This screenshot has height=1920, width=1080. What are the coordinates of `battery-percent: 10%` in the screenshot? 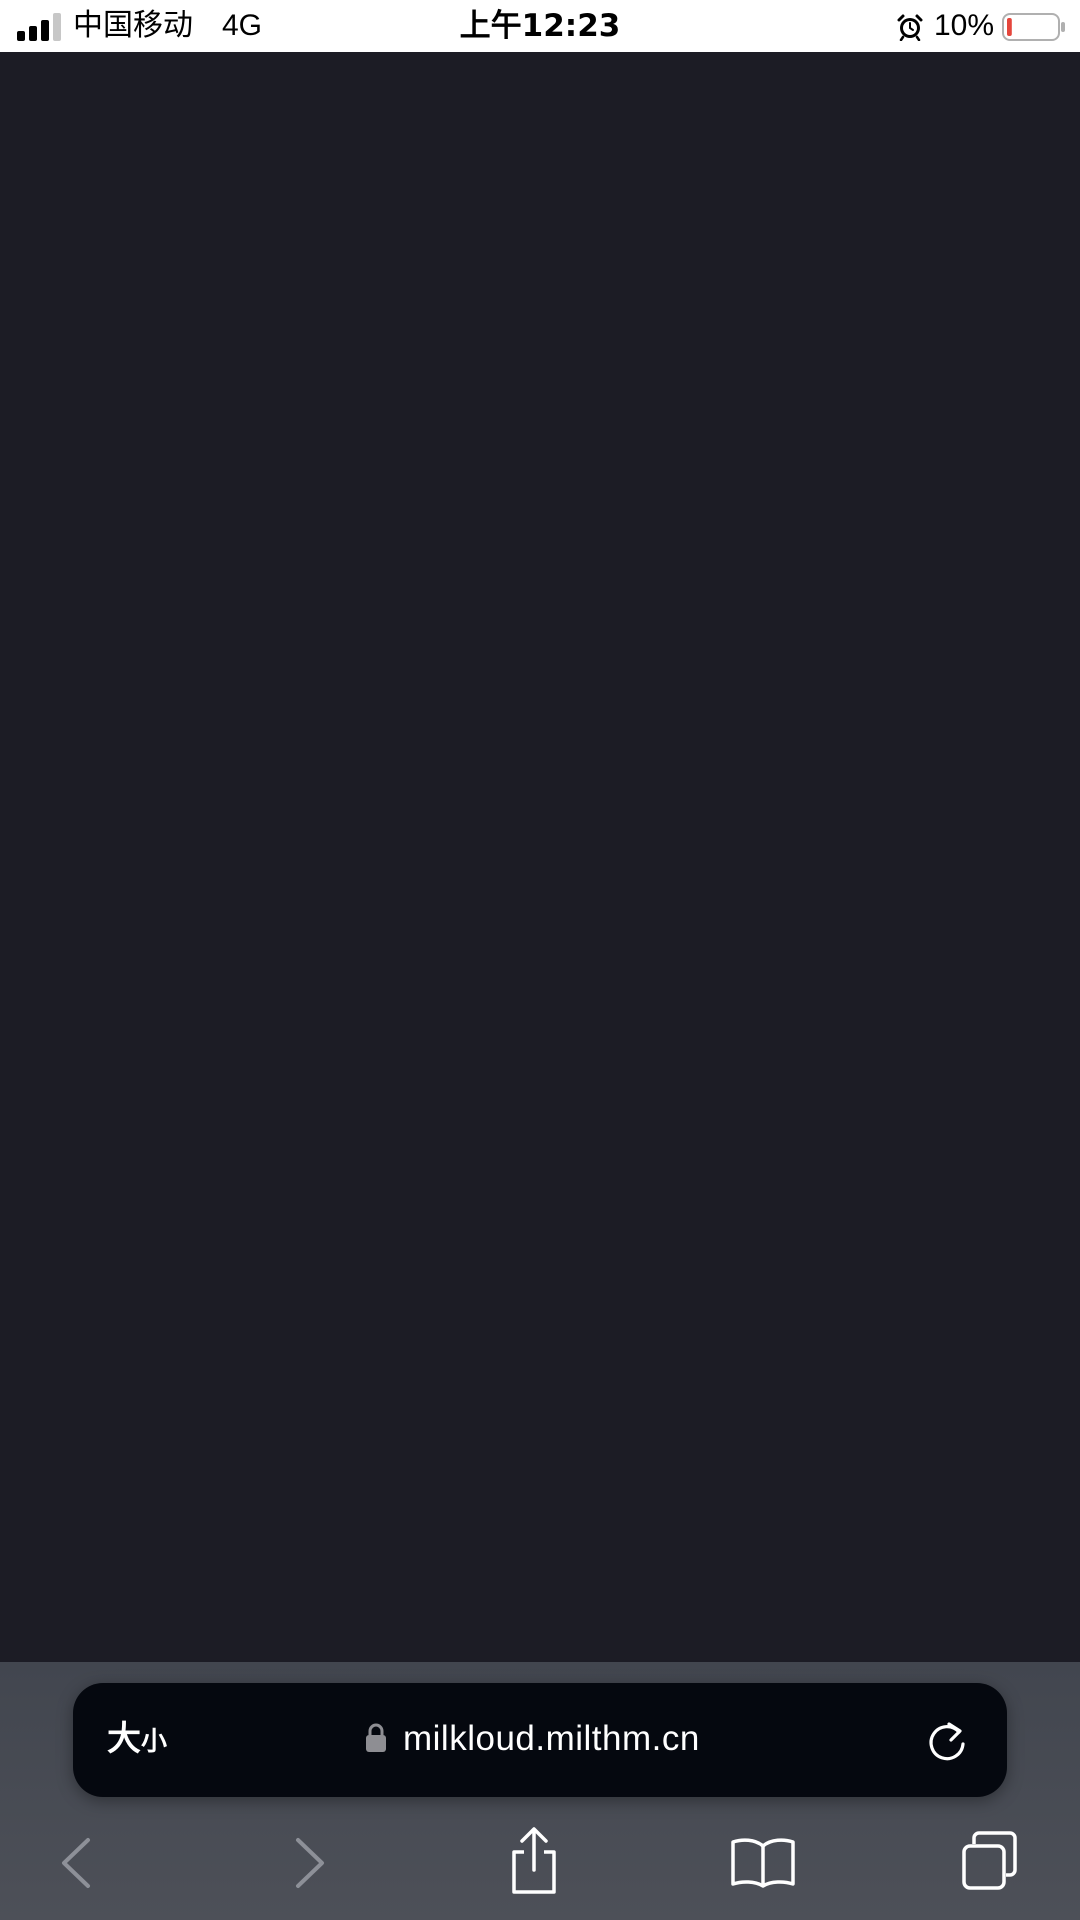 It's located at (964, 25).